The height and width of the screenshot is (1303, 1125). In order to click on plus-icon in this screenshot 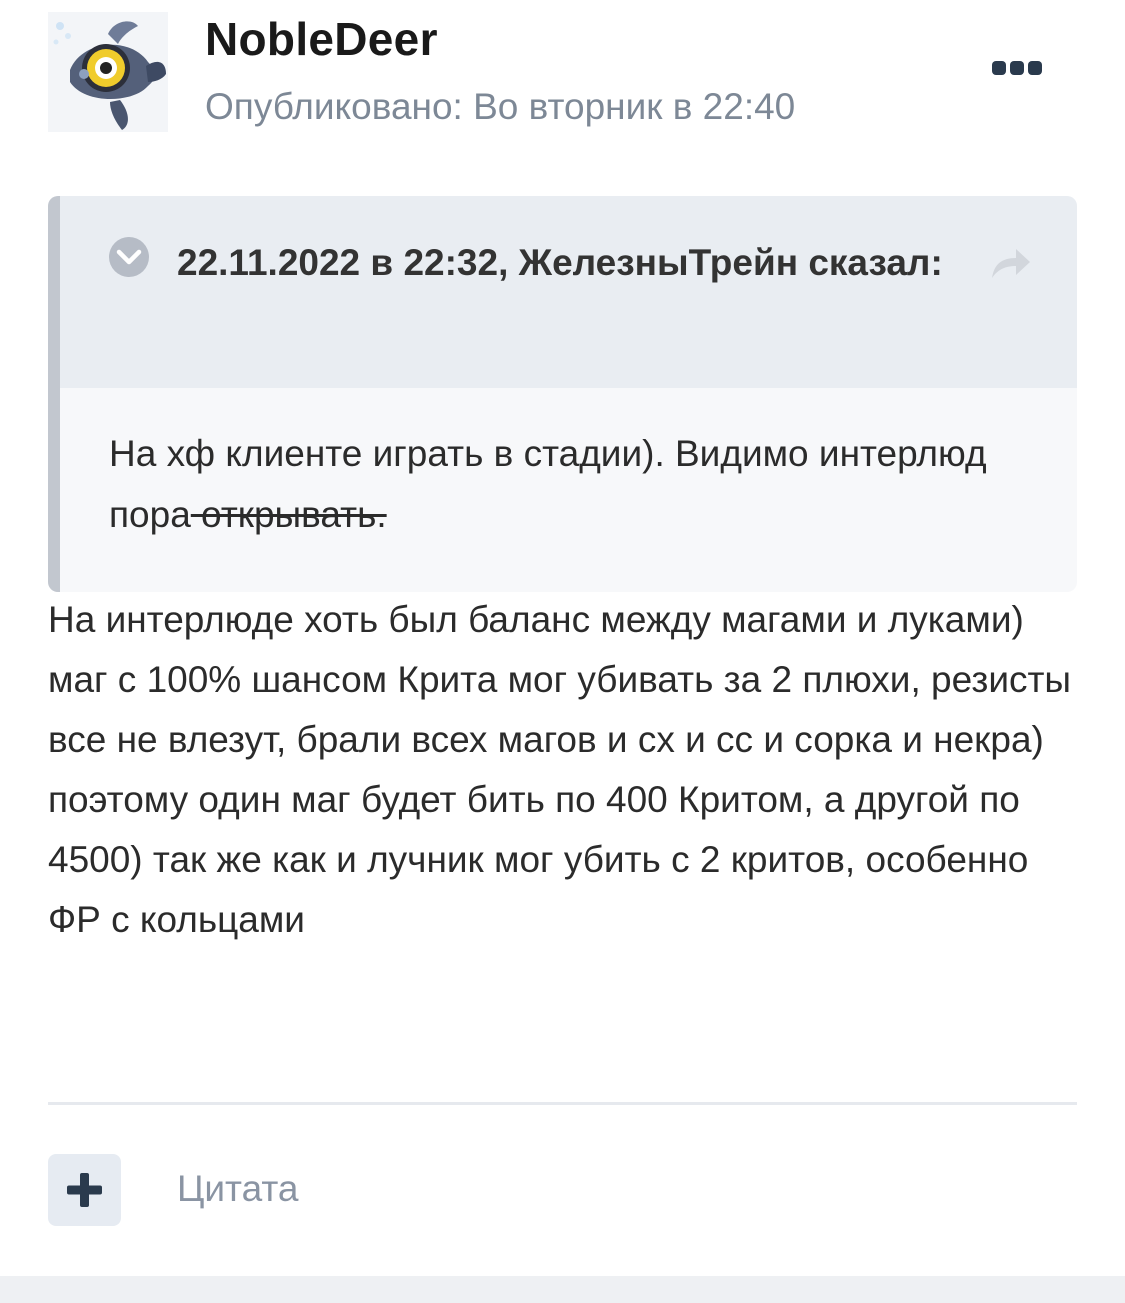, I will do `click(84, 1190)`.